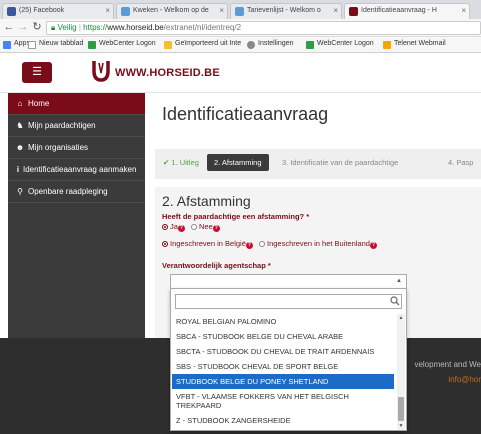  Describe the element at coordinates (340, 162) in the screenshot. I see `step-identificatie: 3. Identificatie van de paardachtige` at that location.